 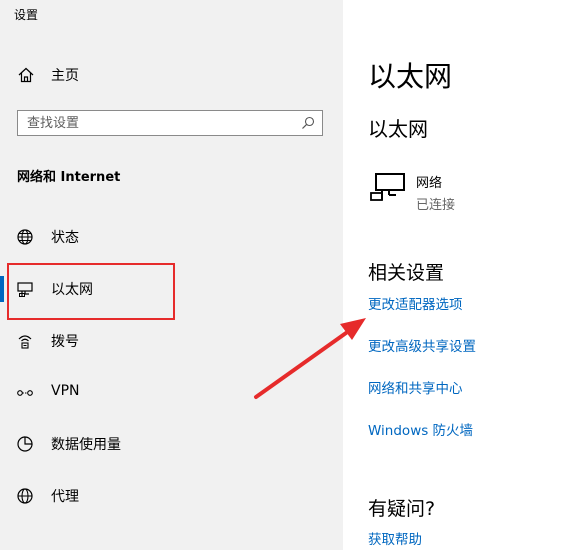 What do you see at coordinates (65, 76) in the screenshot?
I see `nav-home-label: 主页` at bounding box center [65, 76].